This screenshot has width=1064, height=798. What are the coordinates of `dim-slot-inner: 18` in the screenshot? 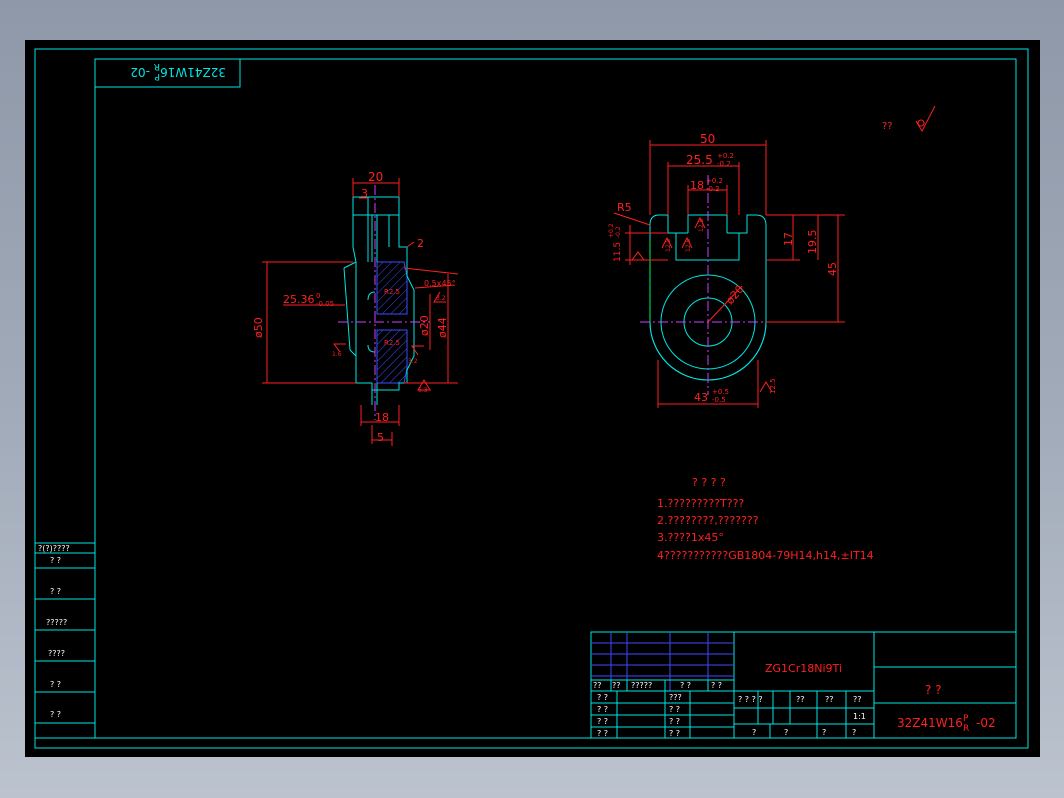 It's located at (697, 185).